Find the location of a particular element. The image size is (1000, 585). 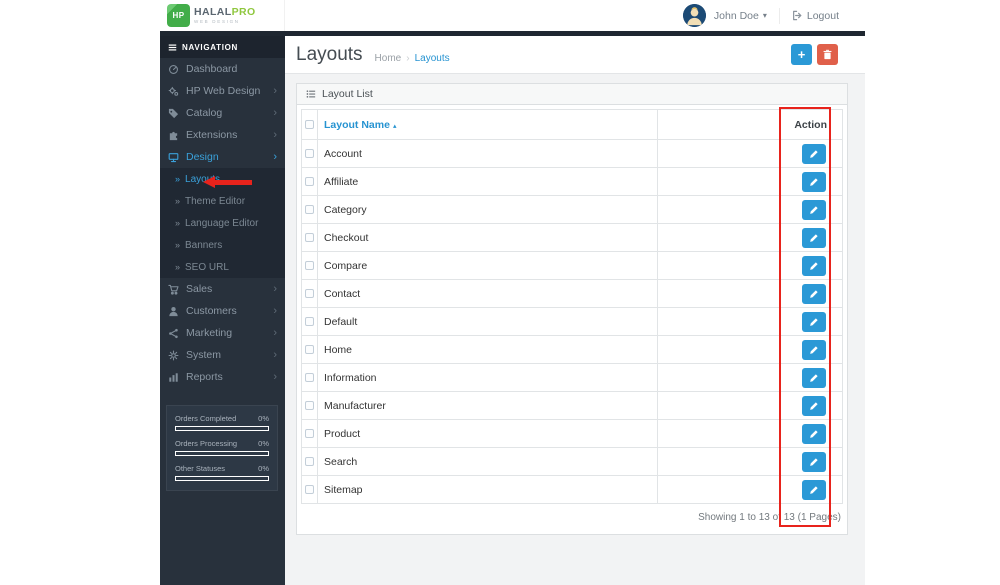

sidebar-subitem-seo-url: » SEO URL is located at coordinates (222, 267).